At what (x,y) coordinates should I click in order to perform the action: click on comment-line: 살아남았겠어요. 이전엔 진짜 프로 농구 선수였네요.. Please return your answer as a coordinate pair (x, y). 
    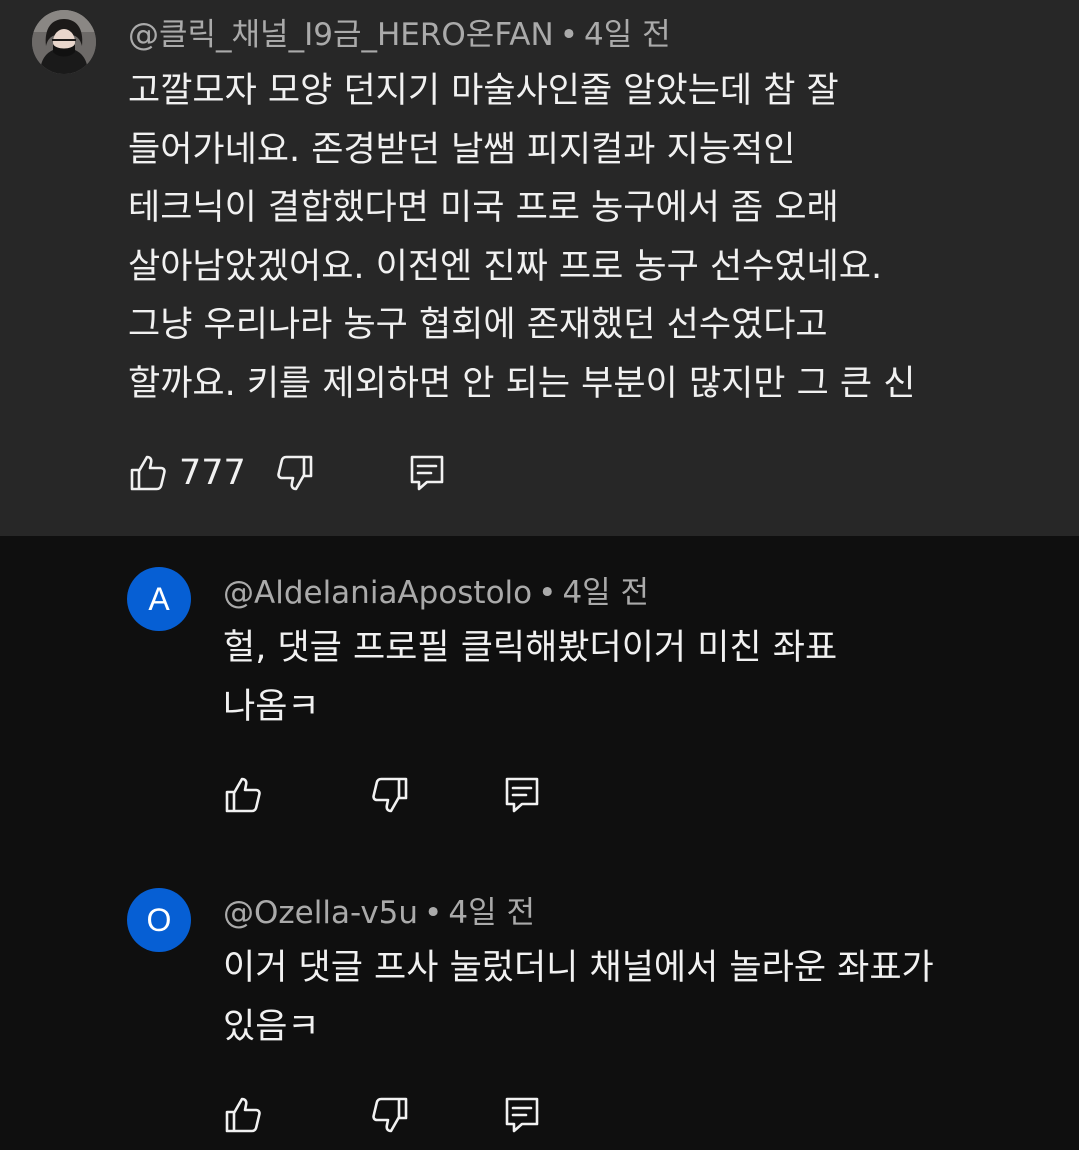
    Looking at the image, I should click on (505, 266).